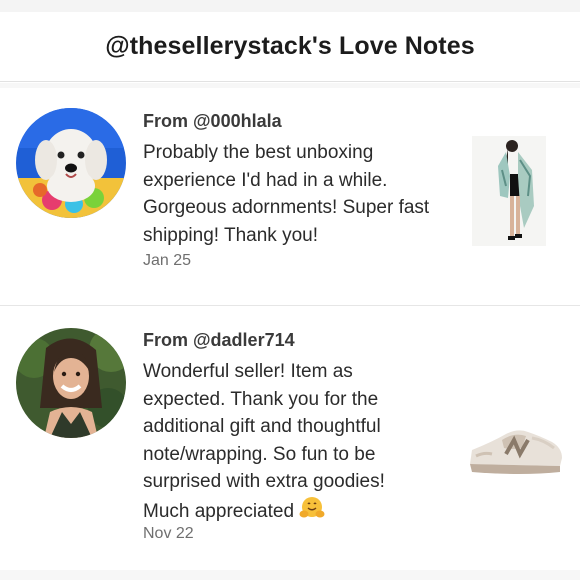 The height and width of the screenshot is (580, 580). What do you see at coordinates (290, 85) in the screenshot?
I see `header-band` at bounding box center [290, 85].